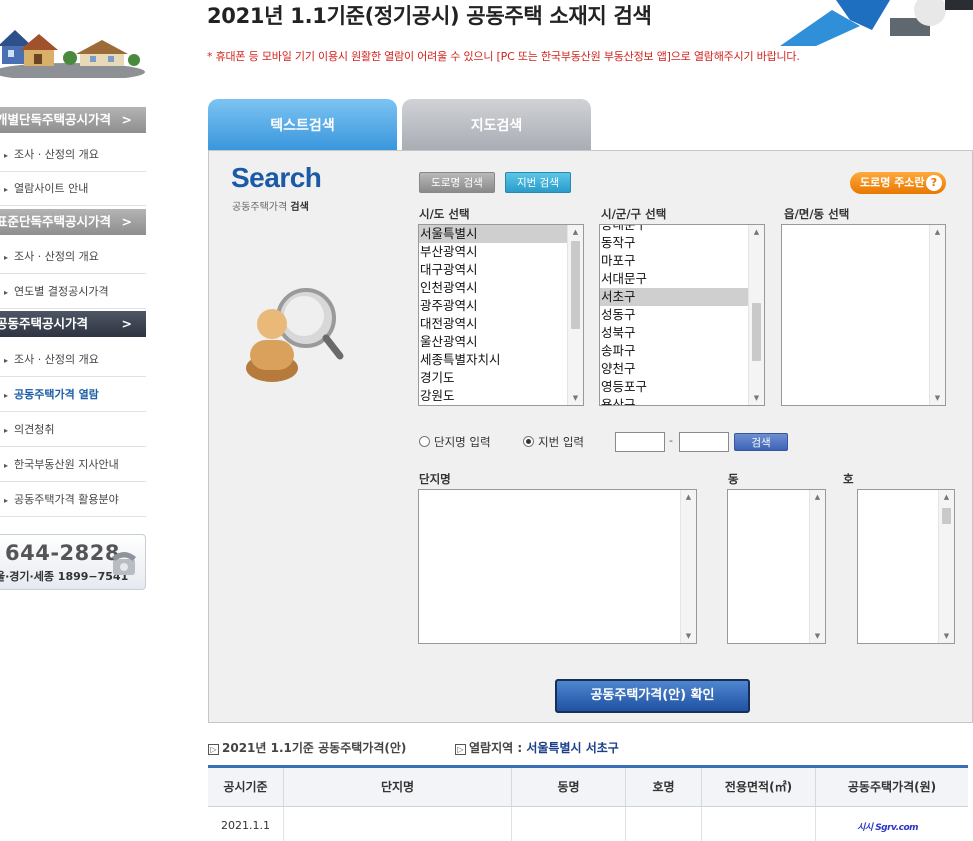 The width and height of the screenshot is (973, 841). Describe the element at coordinates (682, 387) in the screenshot. I see `option-sigungu-yeongdeungpo: 영등포구` at that location.